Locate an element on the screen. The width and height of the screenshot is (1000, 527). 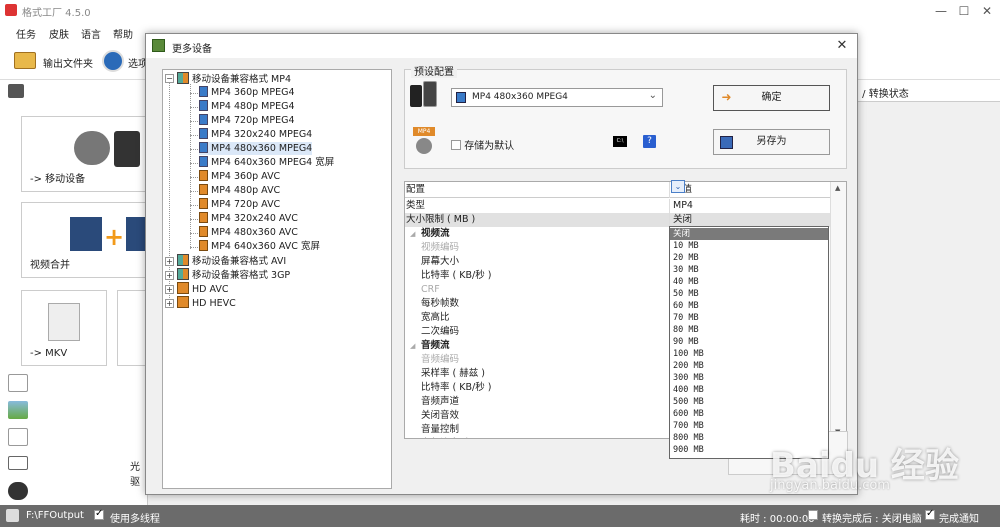
preset-label: 预设配置 is located at coordinates (434, 70).